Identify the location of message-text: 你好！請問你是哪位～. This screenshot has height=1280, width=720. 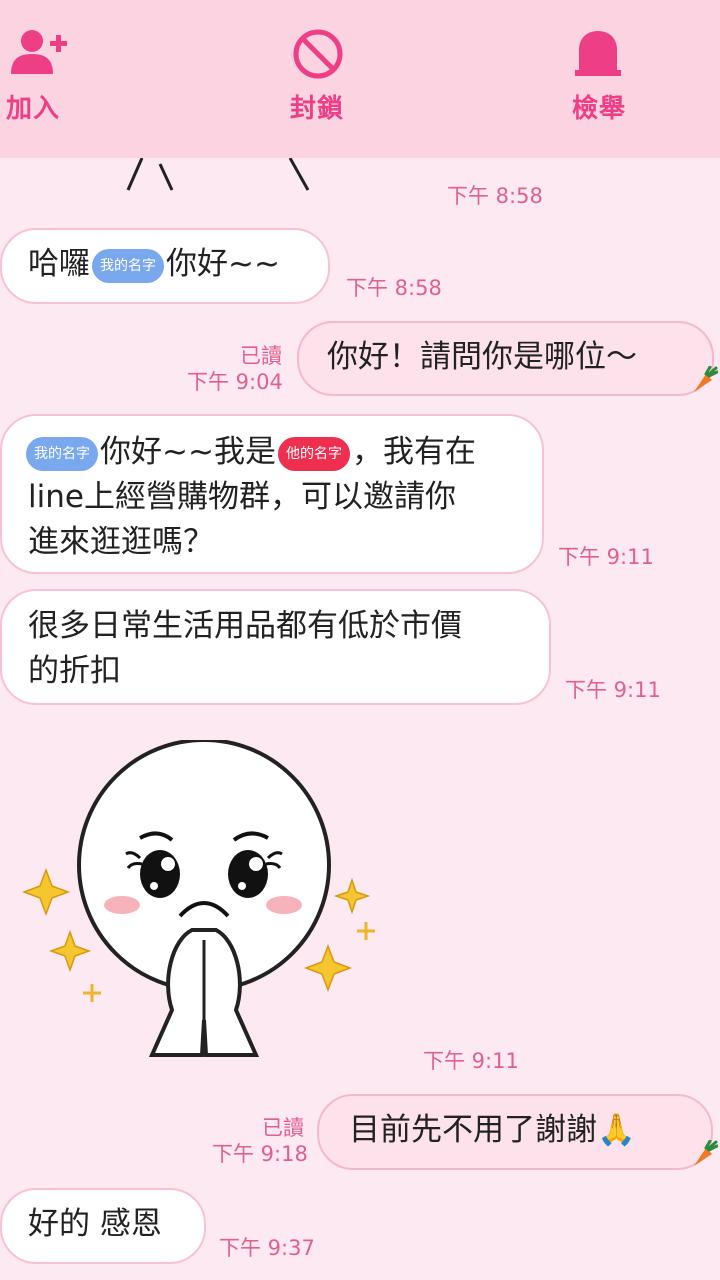
(482, 357).